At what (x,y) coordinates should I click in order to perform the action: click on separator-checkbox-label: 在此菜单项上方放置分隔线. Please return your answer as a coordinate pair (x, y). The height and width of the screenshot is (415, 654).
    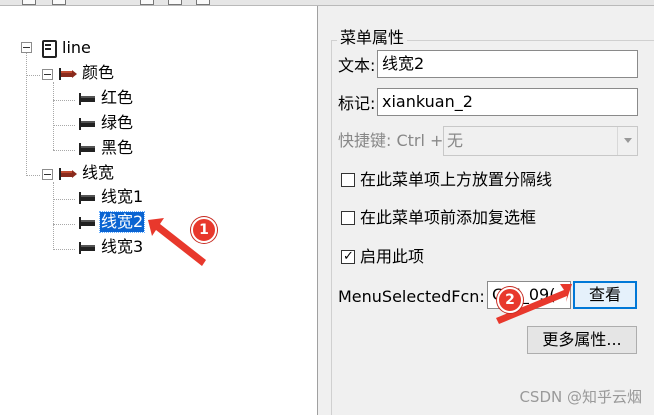
    Looking at the image, I should click on (456, 179).